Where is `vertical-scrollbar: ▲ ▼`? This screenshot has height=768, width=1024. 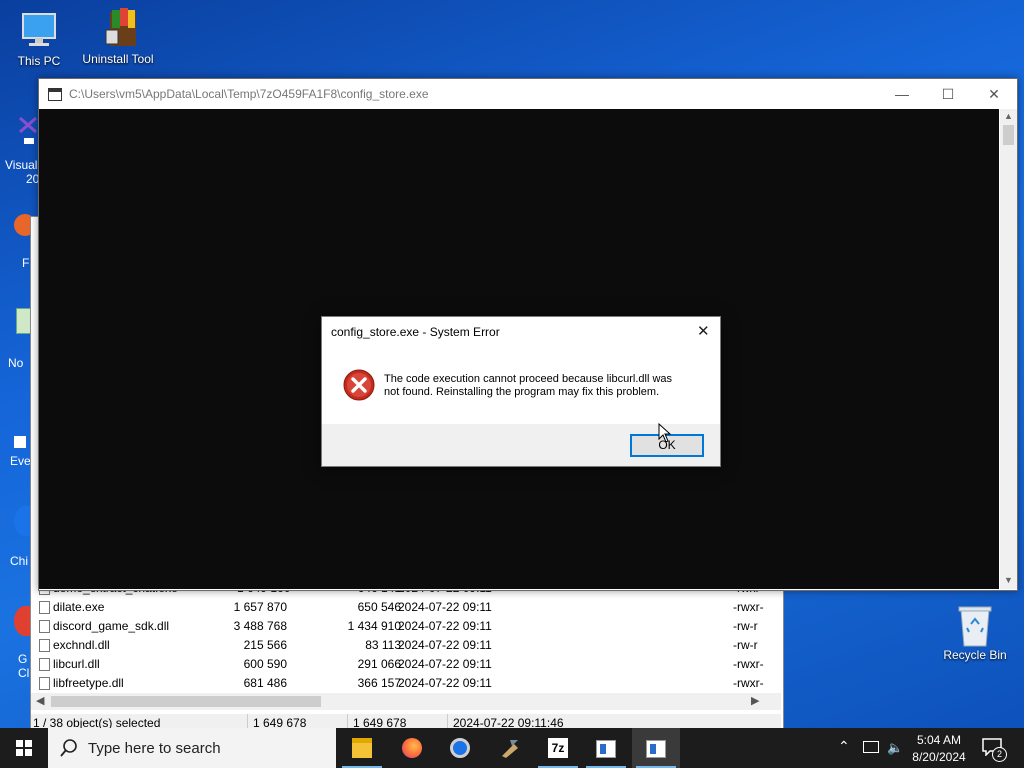
vertical-scrollbar: ▲ ▼ is located at coordinates (1008, 349).